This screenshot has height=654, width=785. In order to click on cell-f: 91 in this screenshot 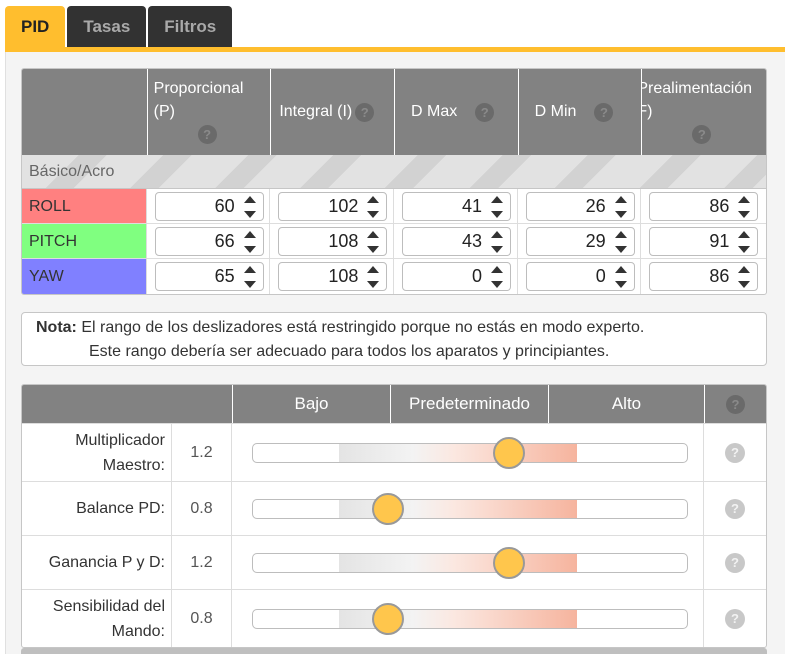, I will do `click(703, 241)`.